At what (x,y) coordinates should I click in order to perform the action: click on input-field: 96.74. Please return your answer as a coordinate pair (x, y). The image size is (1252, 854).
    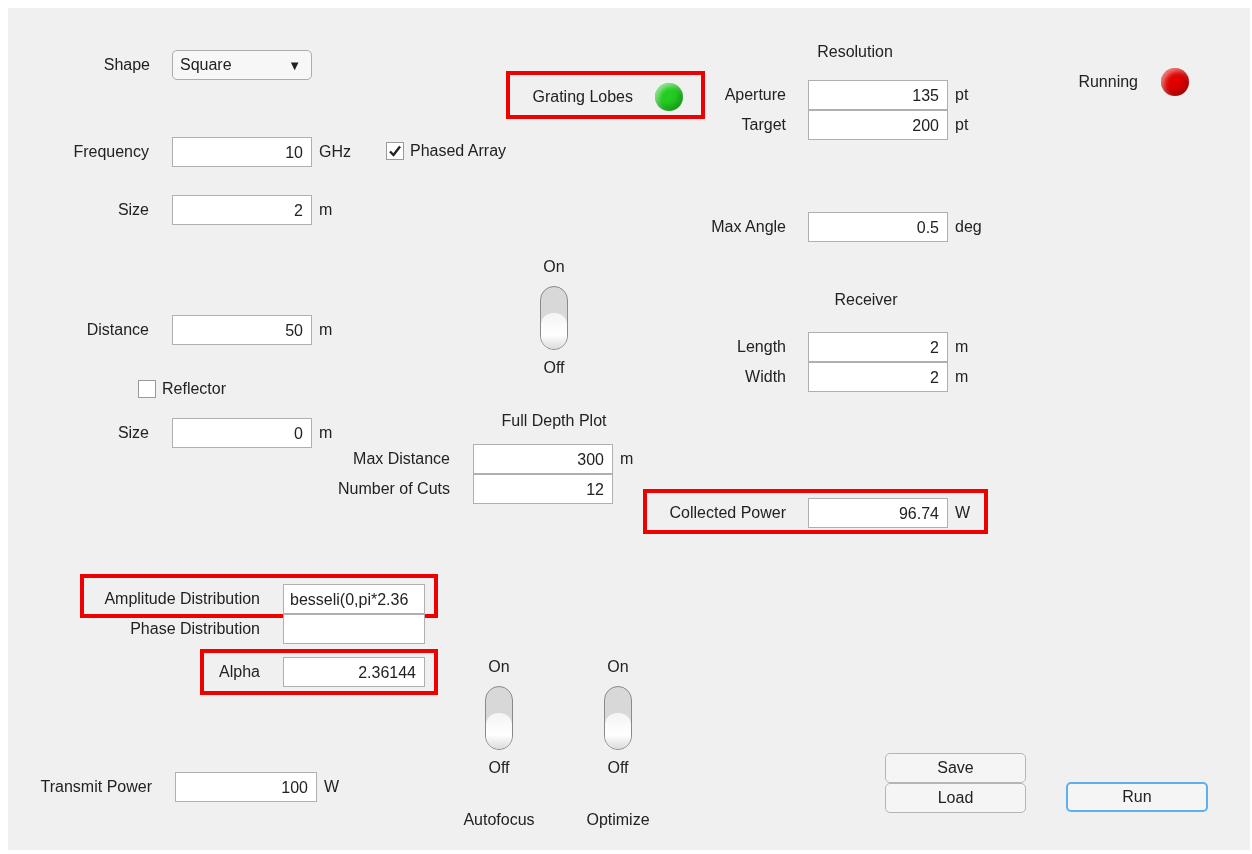
    Looking at the image, I should click on (878, 513).